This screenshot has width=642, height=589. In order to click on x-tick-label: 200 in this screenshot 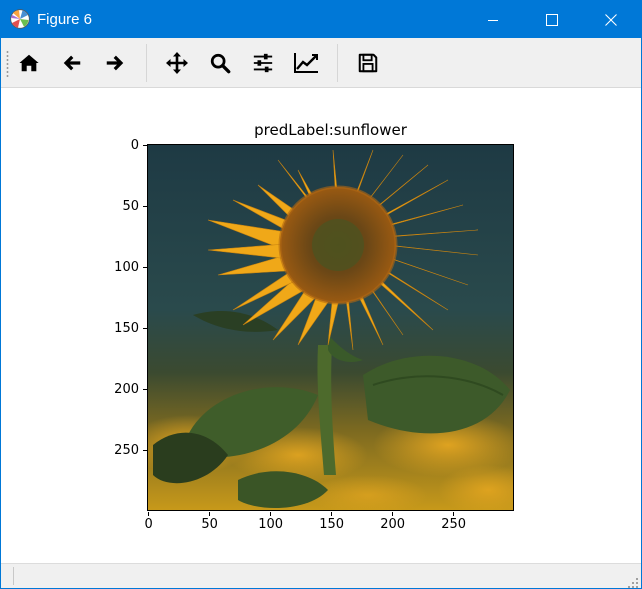, I will do `click(393, 524)`.